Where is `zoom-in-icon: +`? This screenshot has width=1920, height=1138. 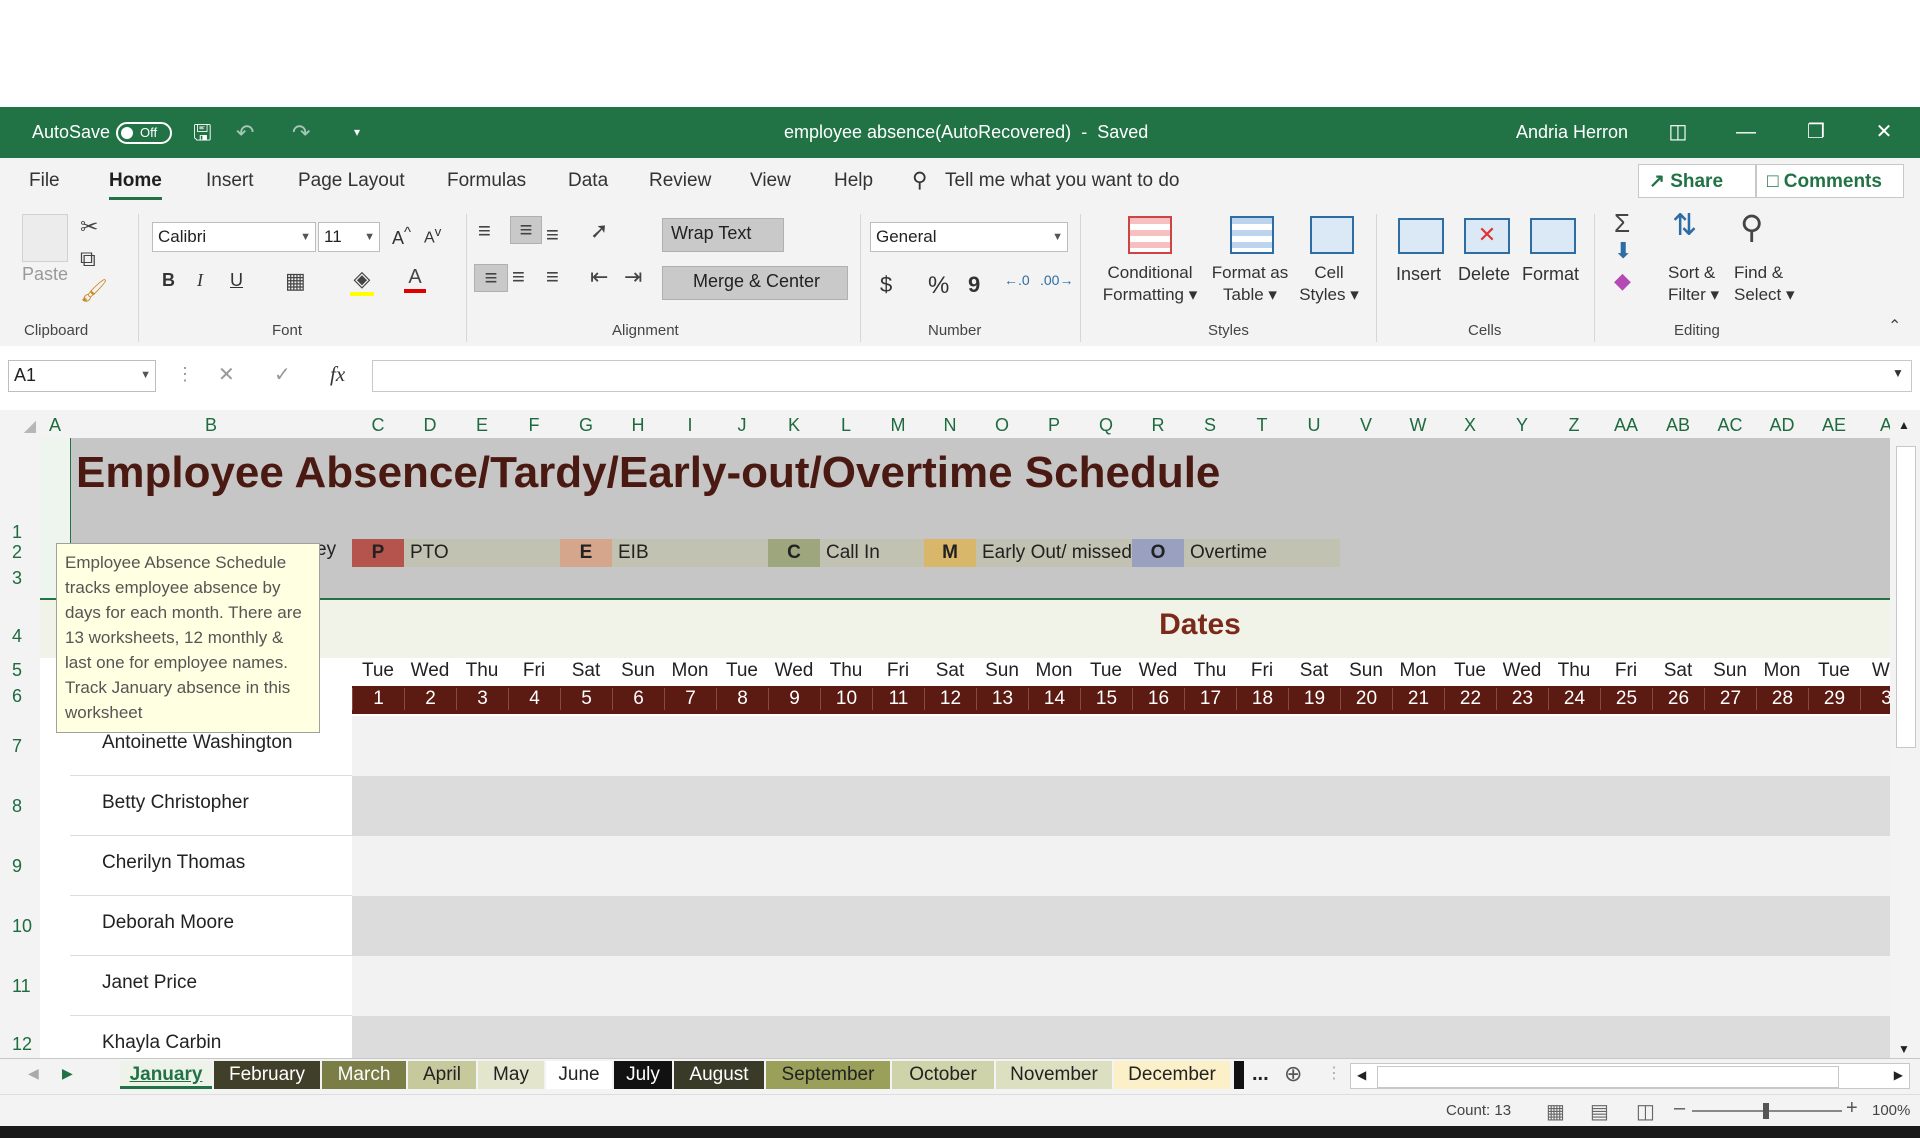
zoom-in-icon: + is located at coordinates (1852, 1108).